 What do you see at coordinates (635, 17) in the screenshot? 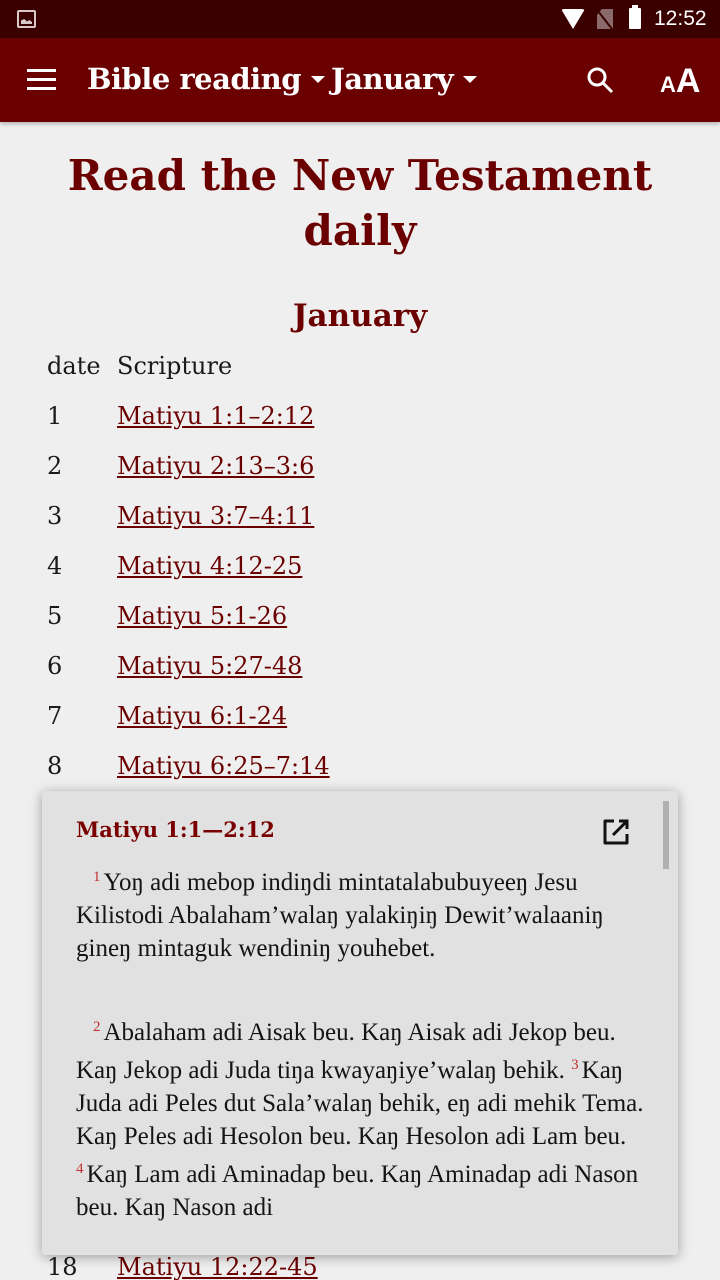
I see `battery-icon` at bounding box center [635, 17].